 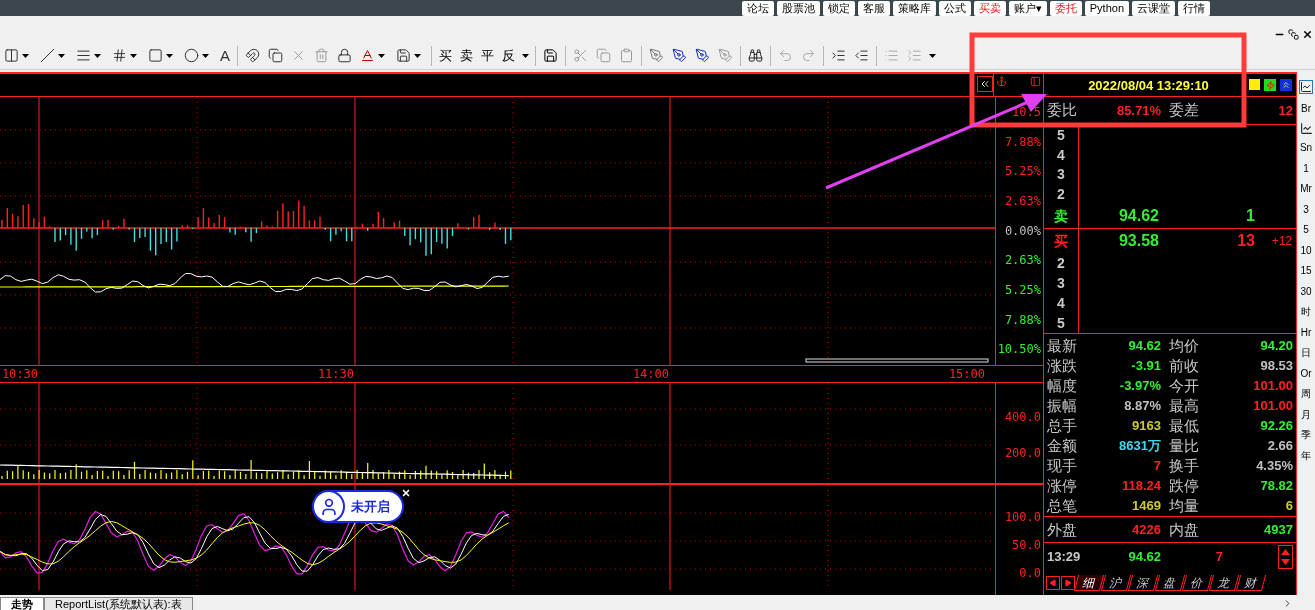 What do you see at coordinates (1278, 529) in the screenshot?
I see `stat-value: 4937` at bounding box center [1278, 529].